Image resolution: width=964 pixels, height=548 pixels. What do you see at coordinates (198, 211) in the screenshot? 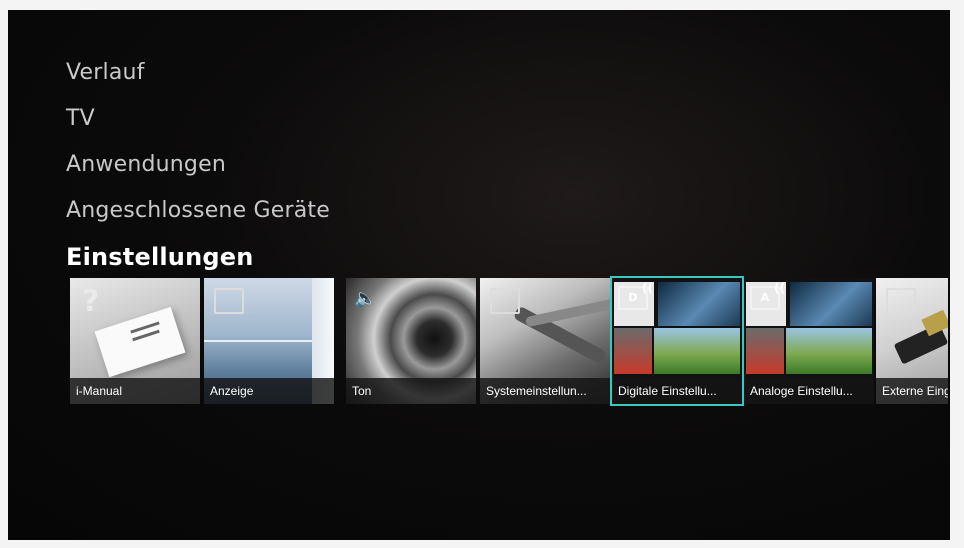
I see `menu-item-angeschlossene-geraete: Angeschlossene Geräte` at bounding box center [198, 211].